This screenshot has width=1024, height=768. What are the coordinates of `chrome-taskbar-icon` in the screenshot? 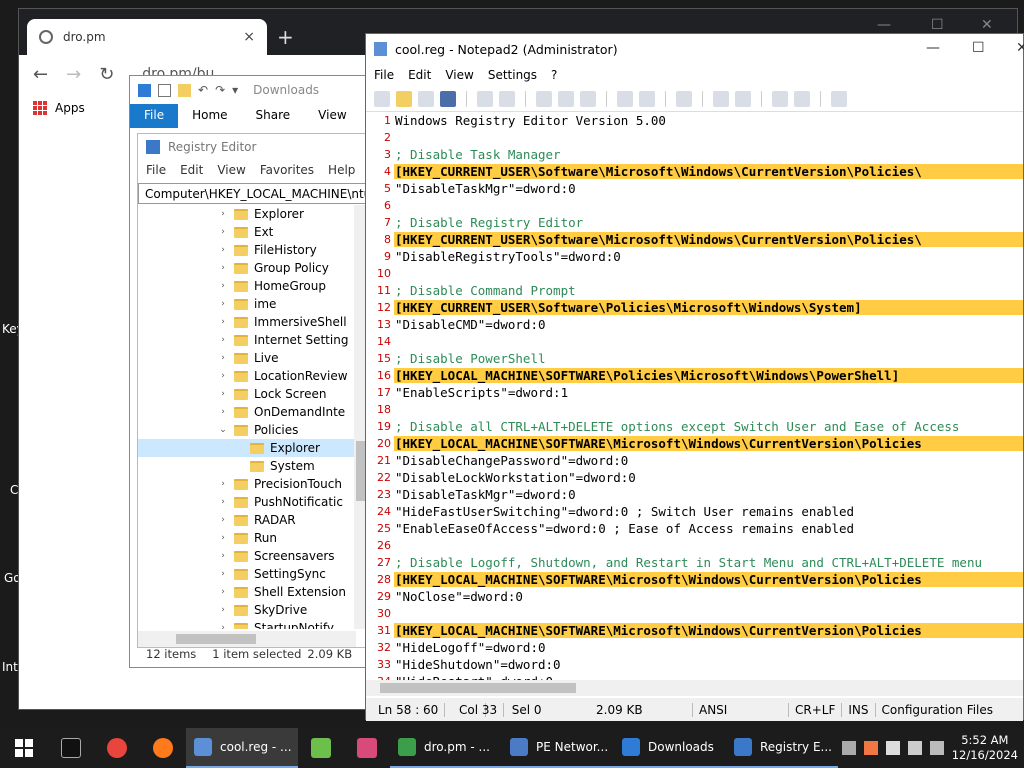 It's located at (117, 748).